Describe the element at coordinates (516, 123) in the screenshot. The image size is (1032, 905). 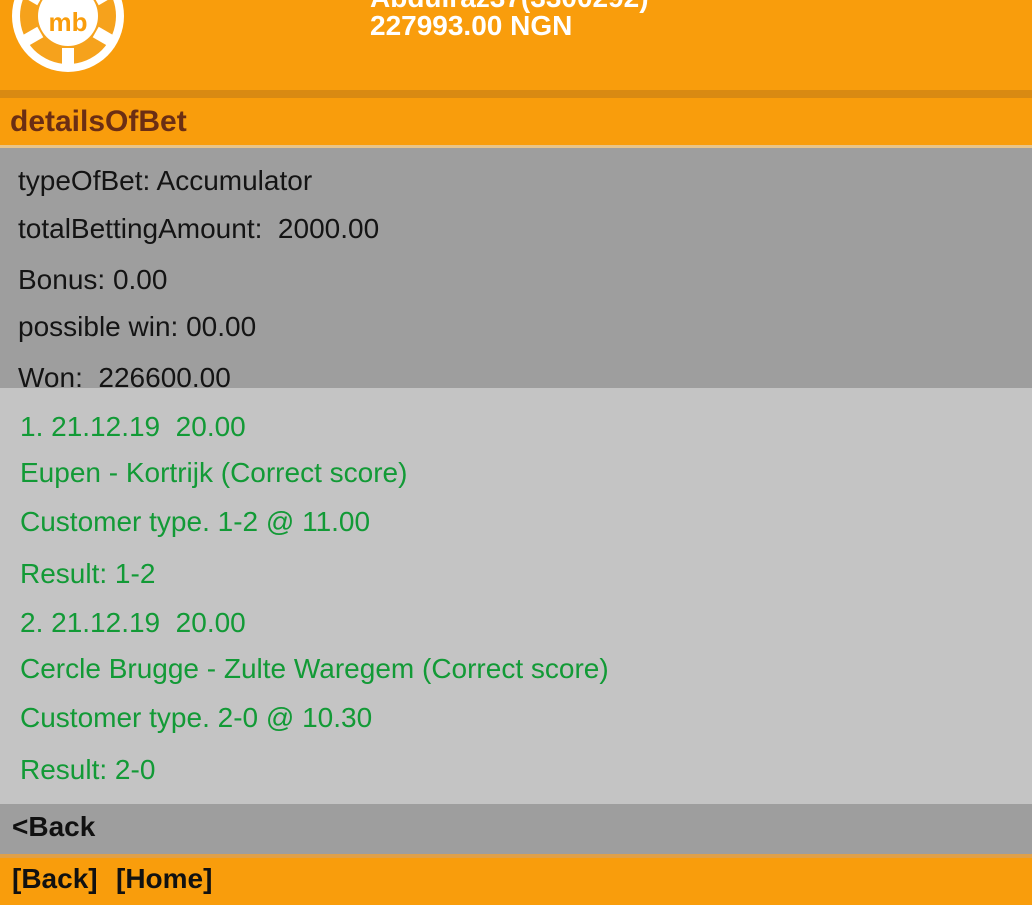
I see `section-bar: detailsOfBet` at that location.